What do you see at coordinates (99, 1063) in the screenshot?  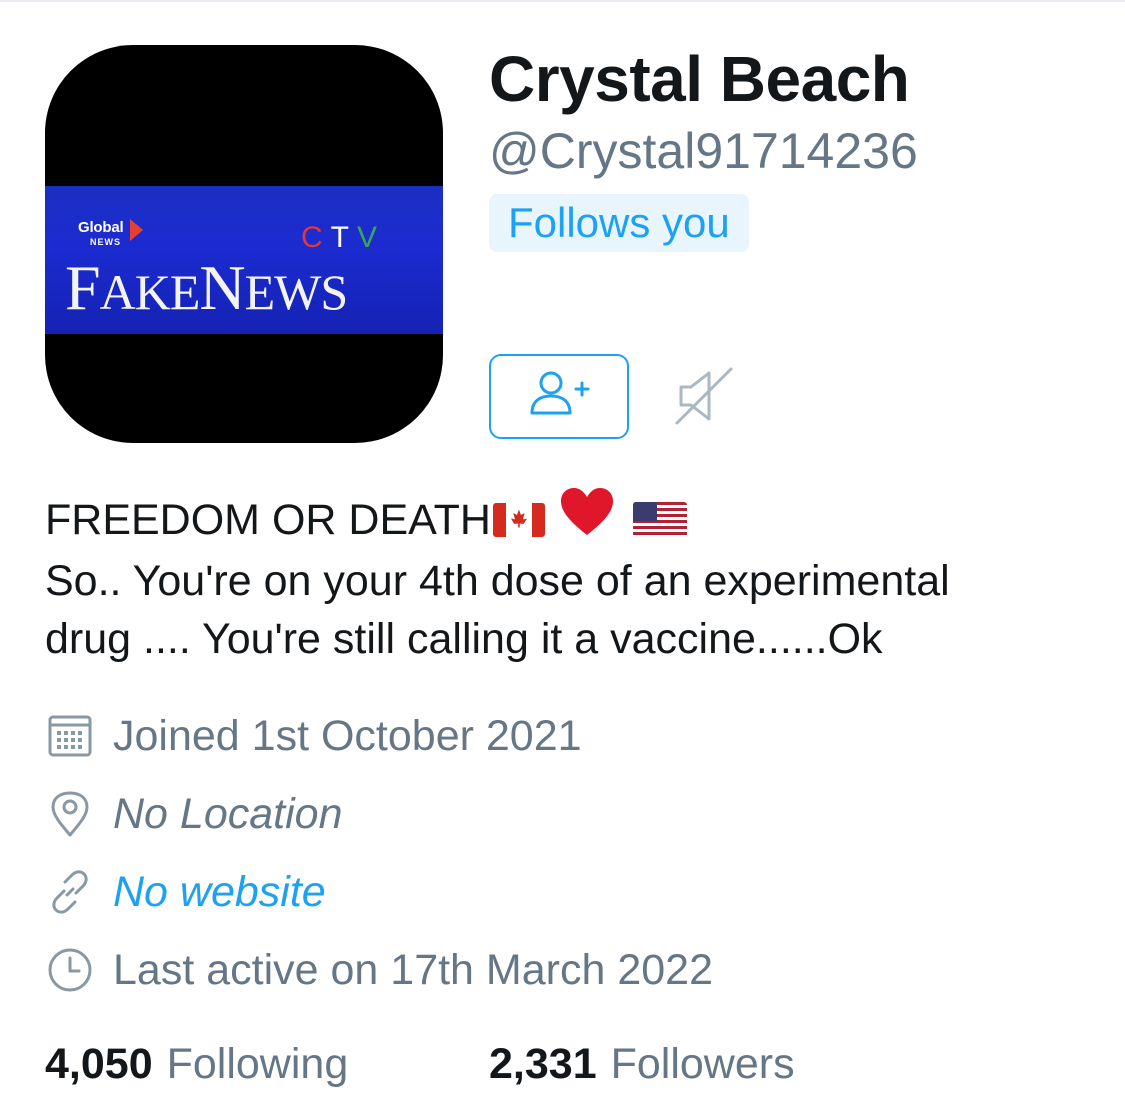 I see `following-count: 4,050` at bounding box center [99, 1063].